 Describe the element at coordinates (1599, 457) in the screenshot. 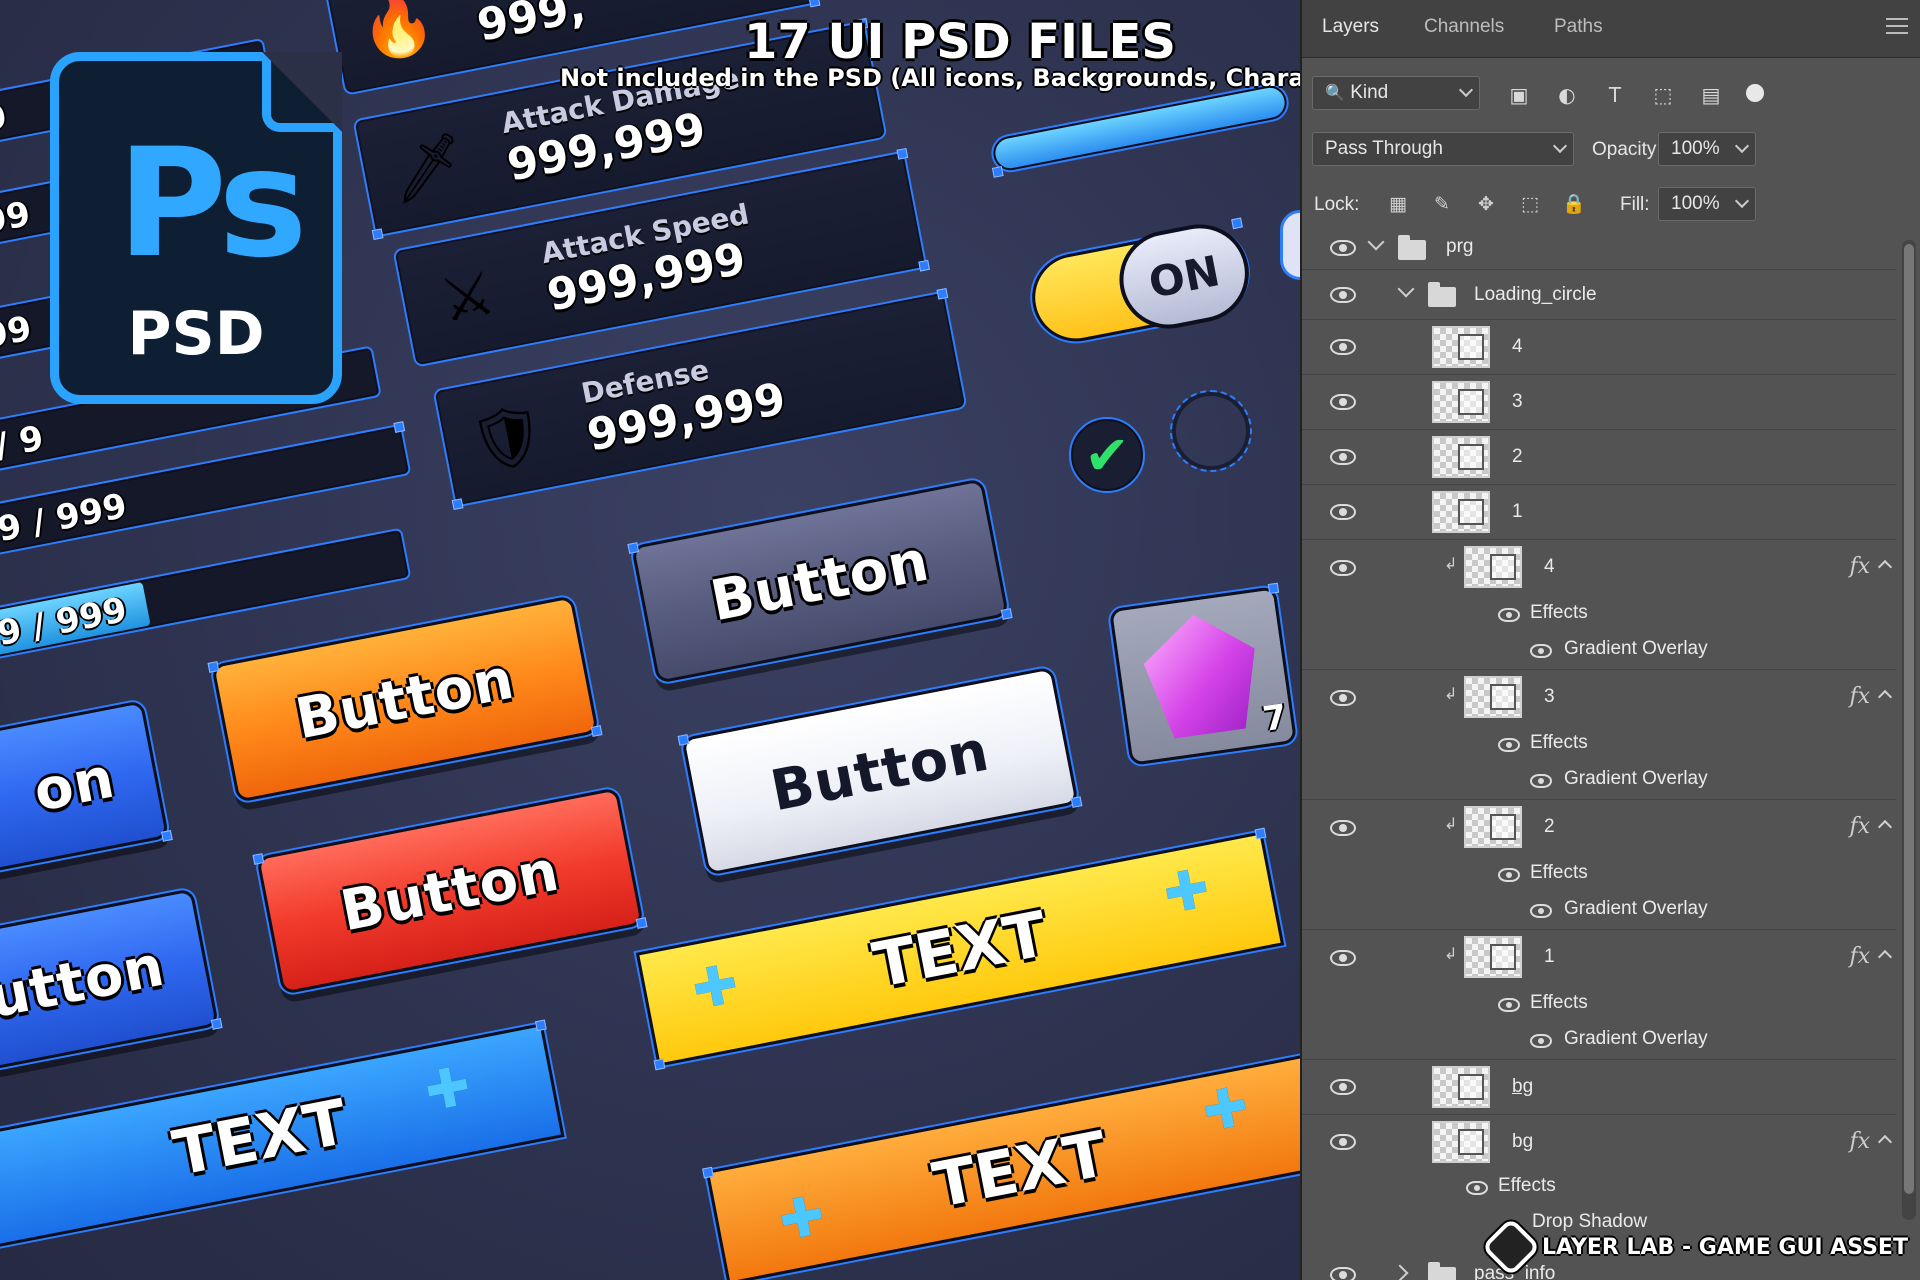

I see `layer-row: 2` at that location.